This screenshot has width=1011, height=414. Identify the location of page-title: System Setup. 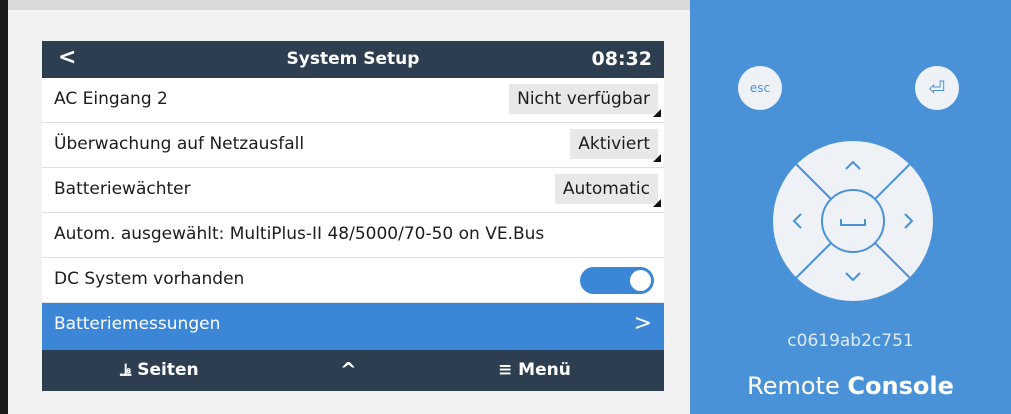
(353, 59).